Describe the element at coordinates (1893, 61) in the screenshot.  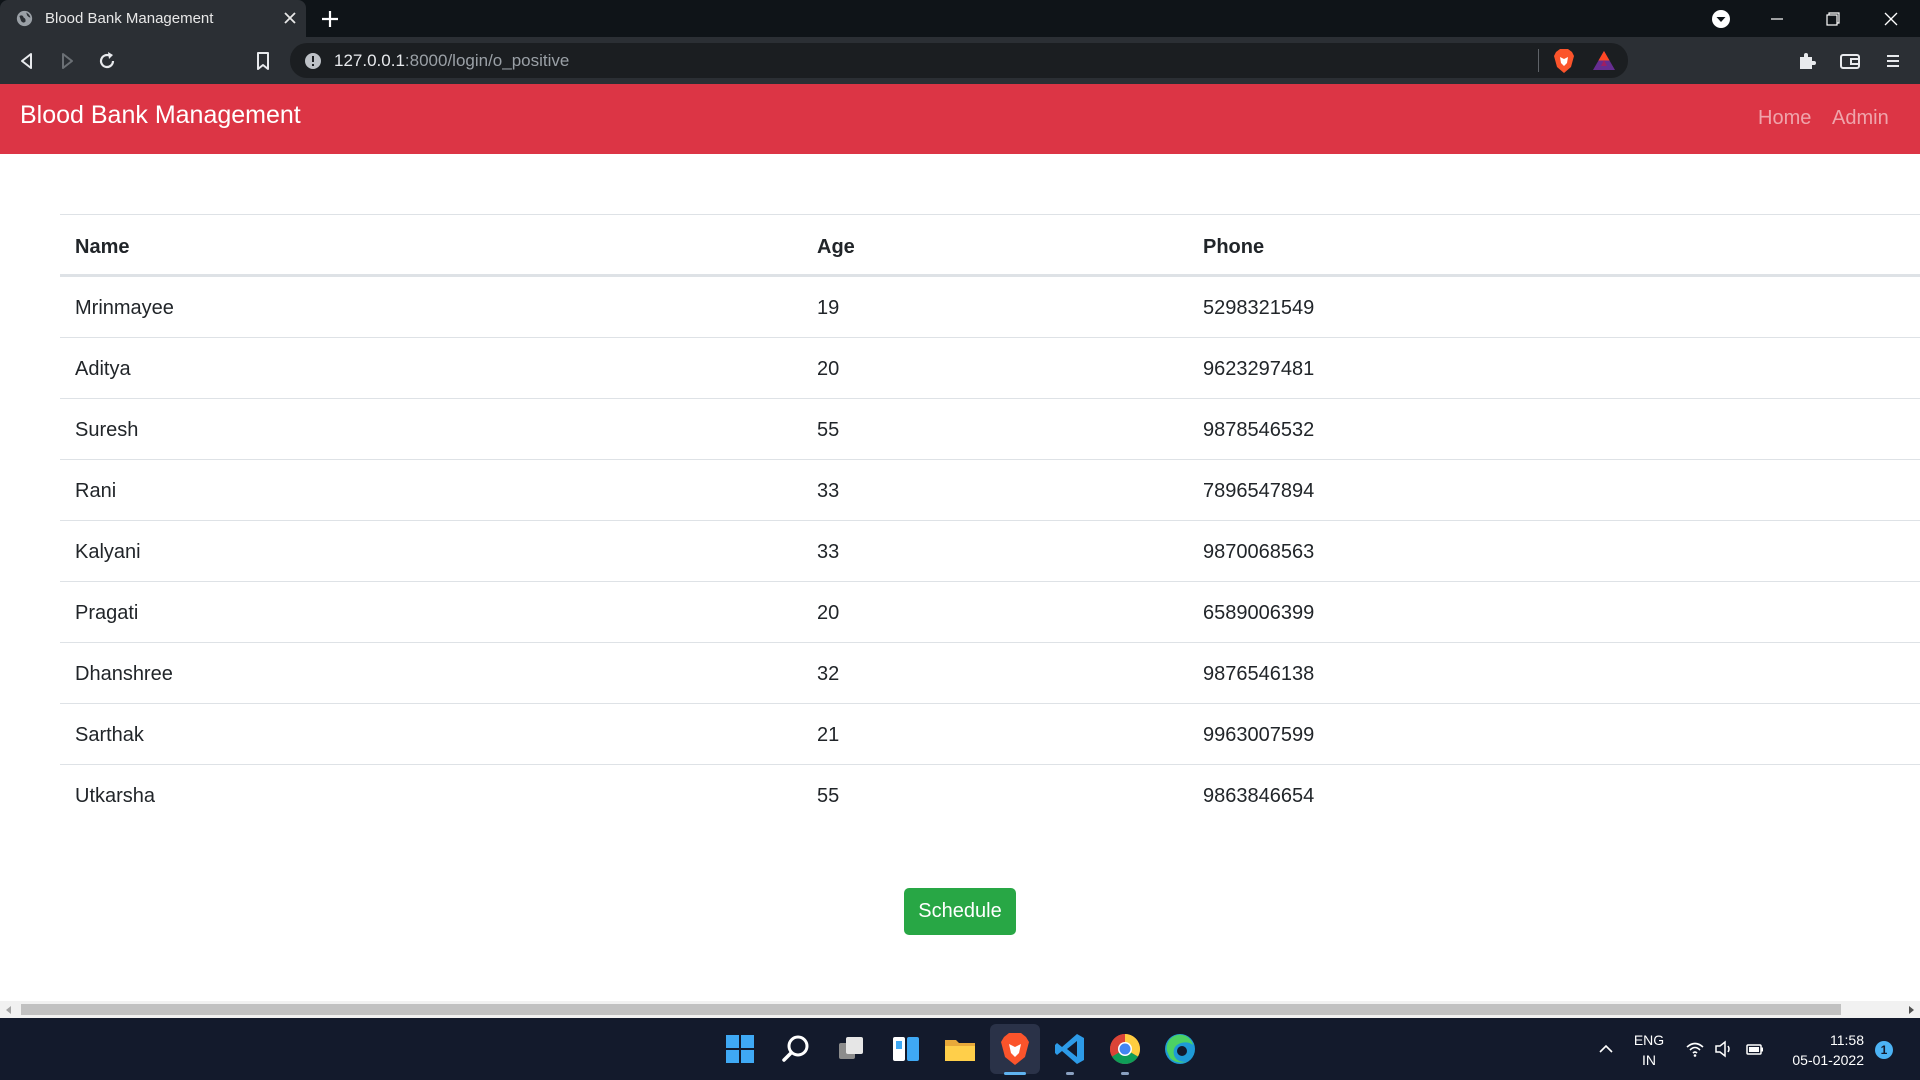
I see `menu-icon` at that location.